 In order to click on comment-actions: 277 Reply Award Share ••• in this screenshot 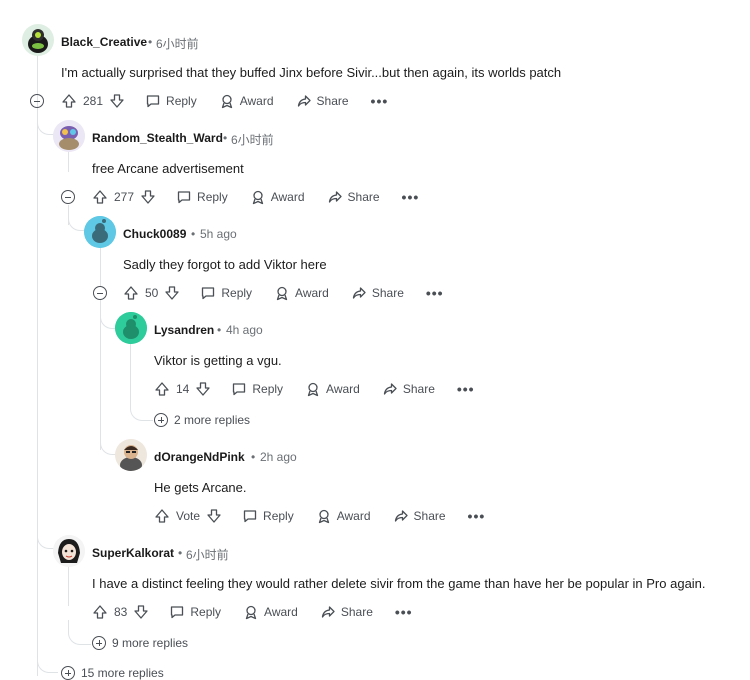, I will do `click(255, 197)`.